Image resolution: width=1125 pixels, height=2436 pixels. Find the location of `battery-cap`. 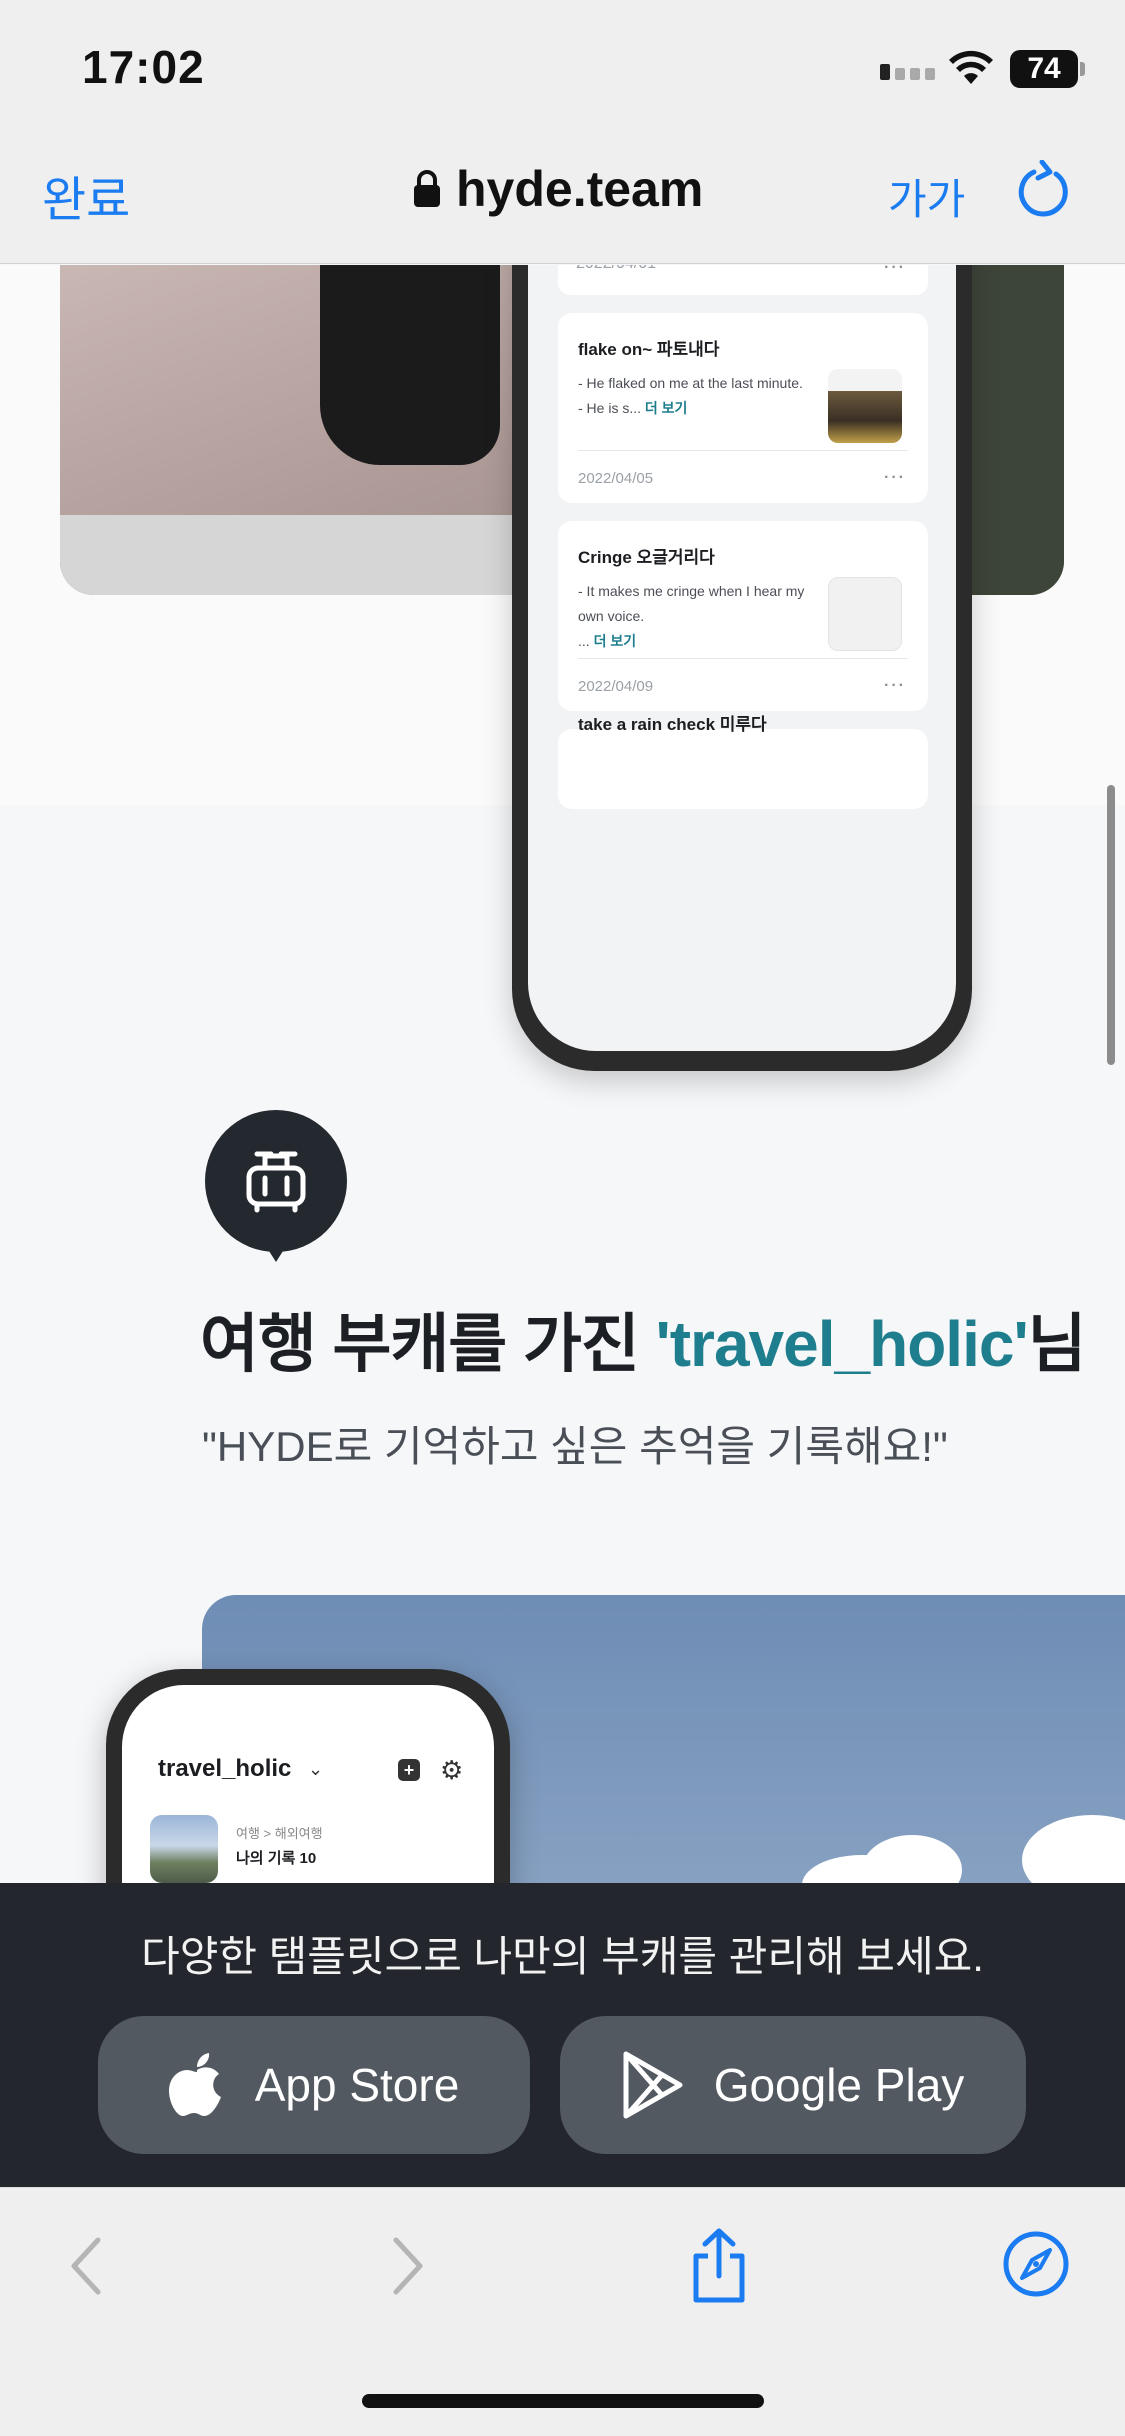

battery-cap is located at coordinates (1082, 69).